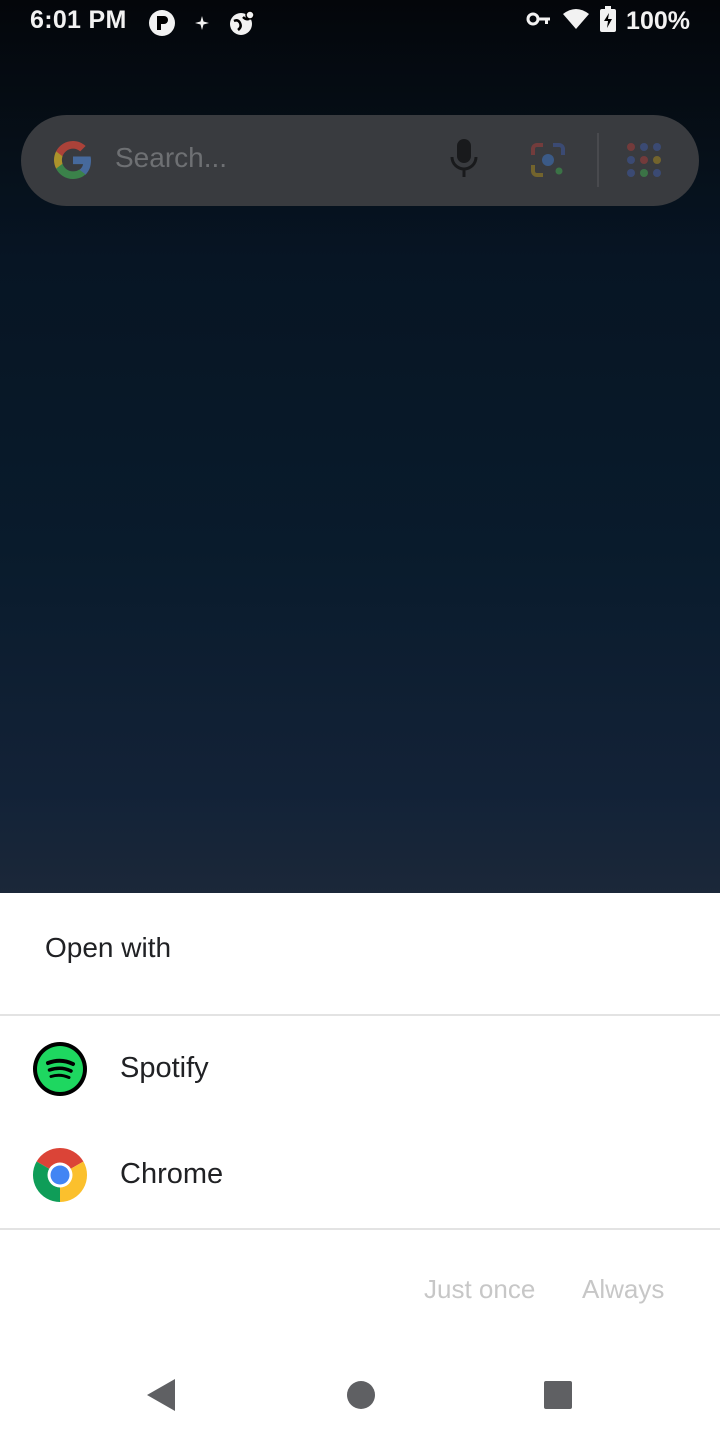 The image size is (720, 1440). Describe the element at coordinates (558, 1397) in the screenshot. I see `recents-icon` at that location.